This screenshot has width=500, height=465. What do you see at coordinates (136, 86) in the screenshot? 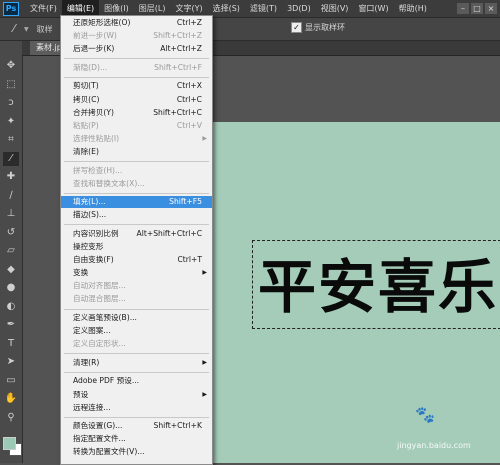
I see `menu-option: 剪切(T) Ctrl+X` at bounding box center [136, 86].